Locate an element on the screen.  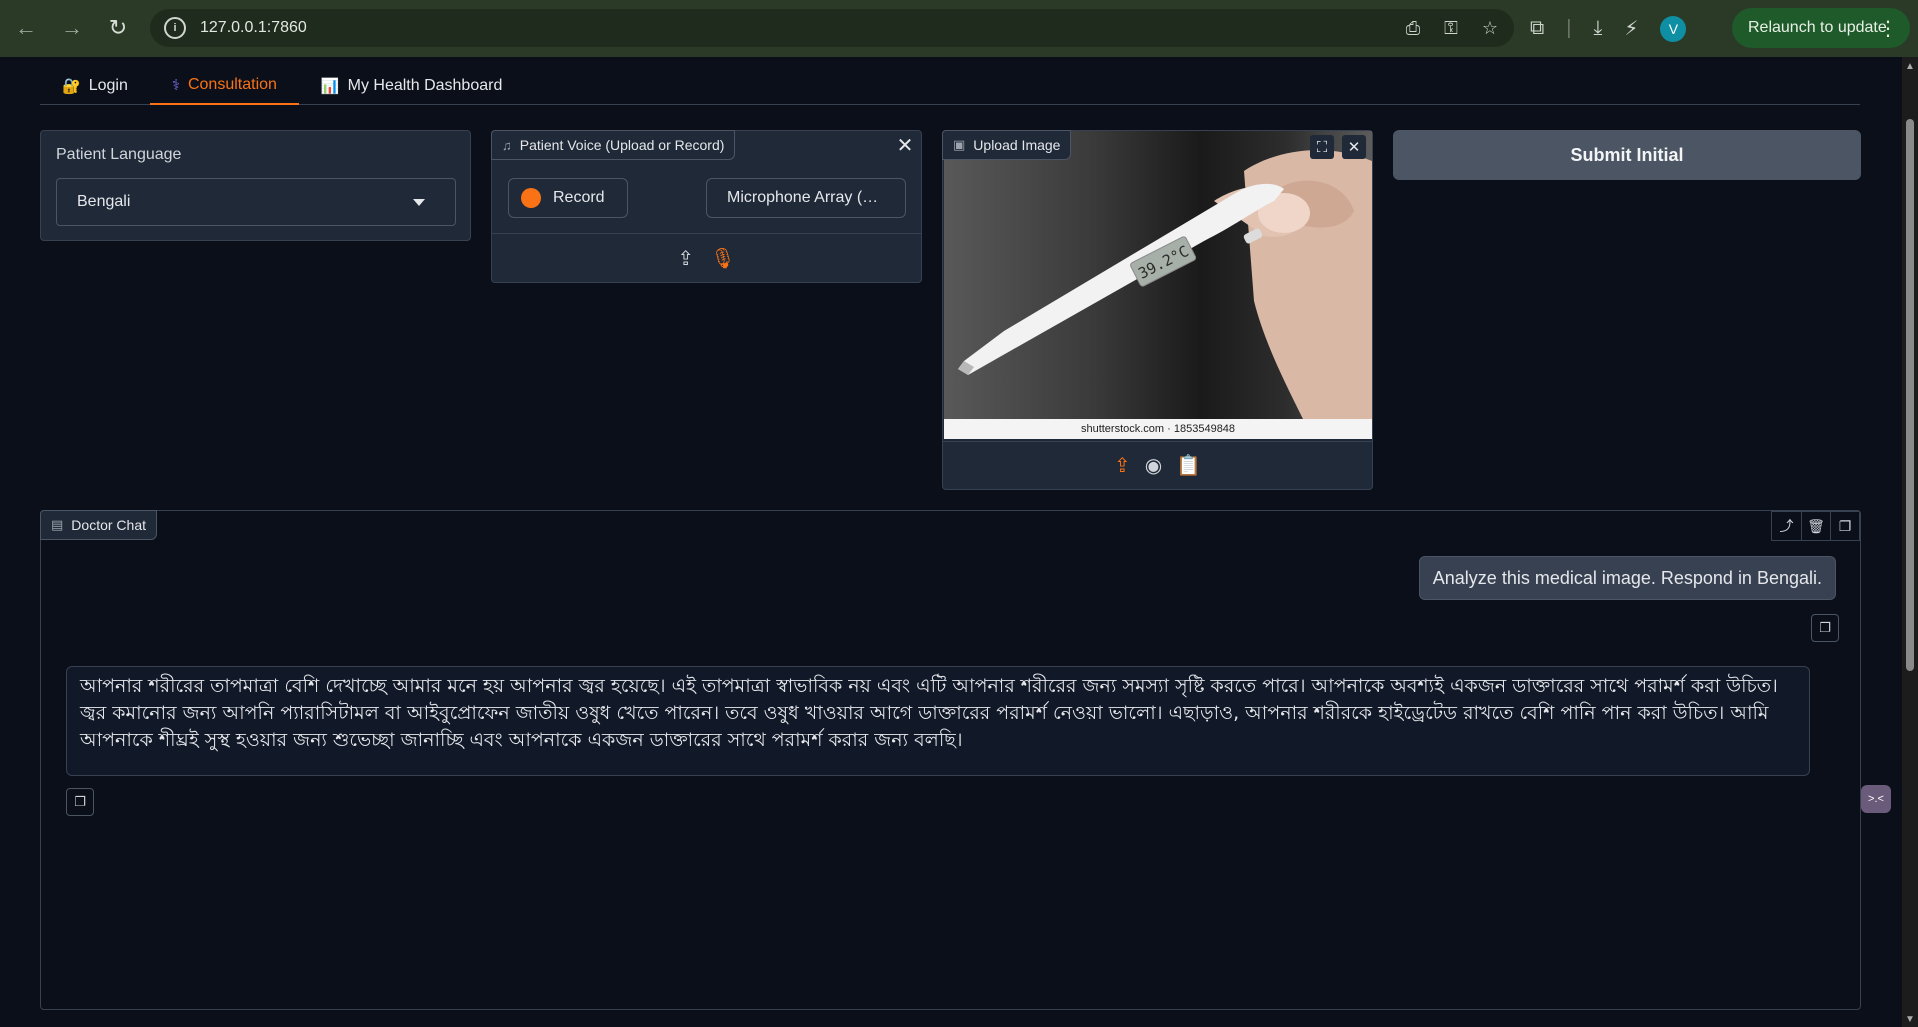
microphone-icon: 🎙 is located at coordinates (722, 258).